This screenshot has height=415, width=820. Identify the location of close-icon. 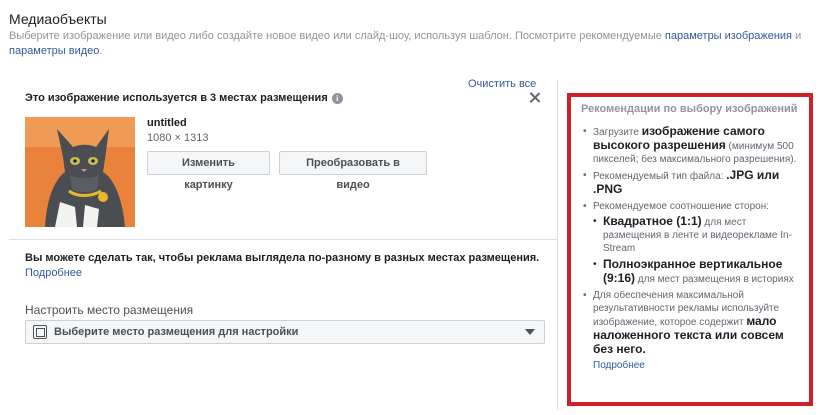
(535, 98).